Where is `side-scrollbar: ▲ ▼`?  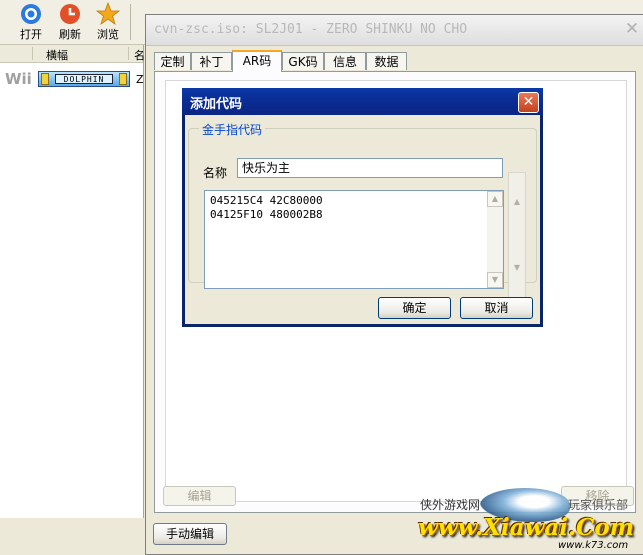
side-scrollbar: ▲ ▼ is located at coordinates (517, 237).